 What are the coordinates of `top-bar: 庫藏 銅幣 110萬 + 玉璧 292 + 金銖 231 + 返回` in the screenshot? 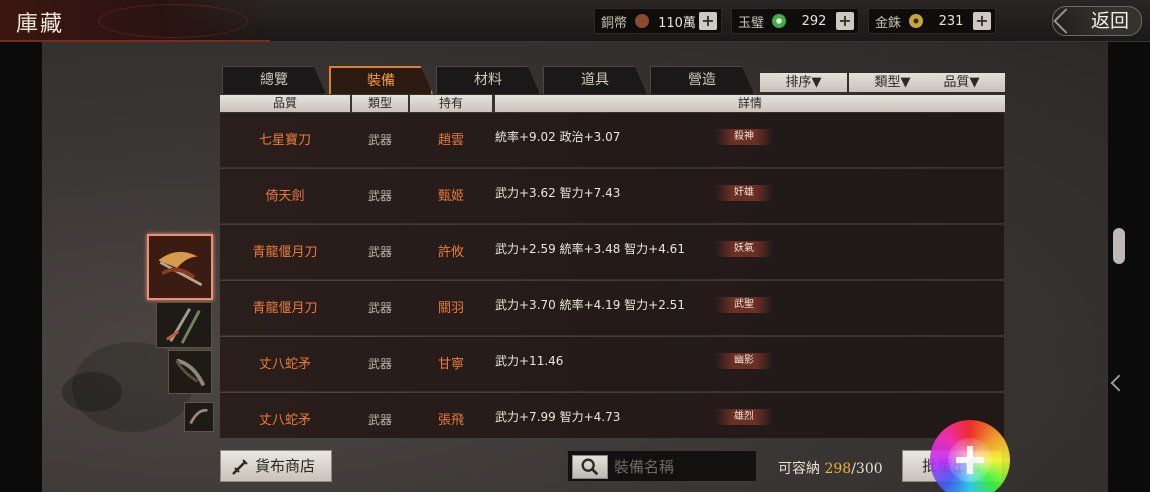 It's located at (575, 21).